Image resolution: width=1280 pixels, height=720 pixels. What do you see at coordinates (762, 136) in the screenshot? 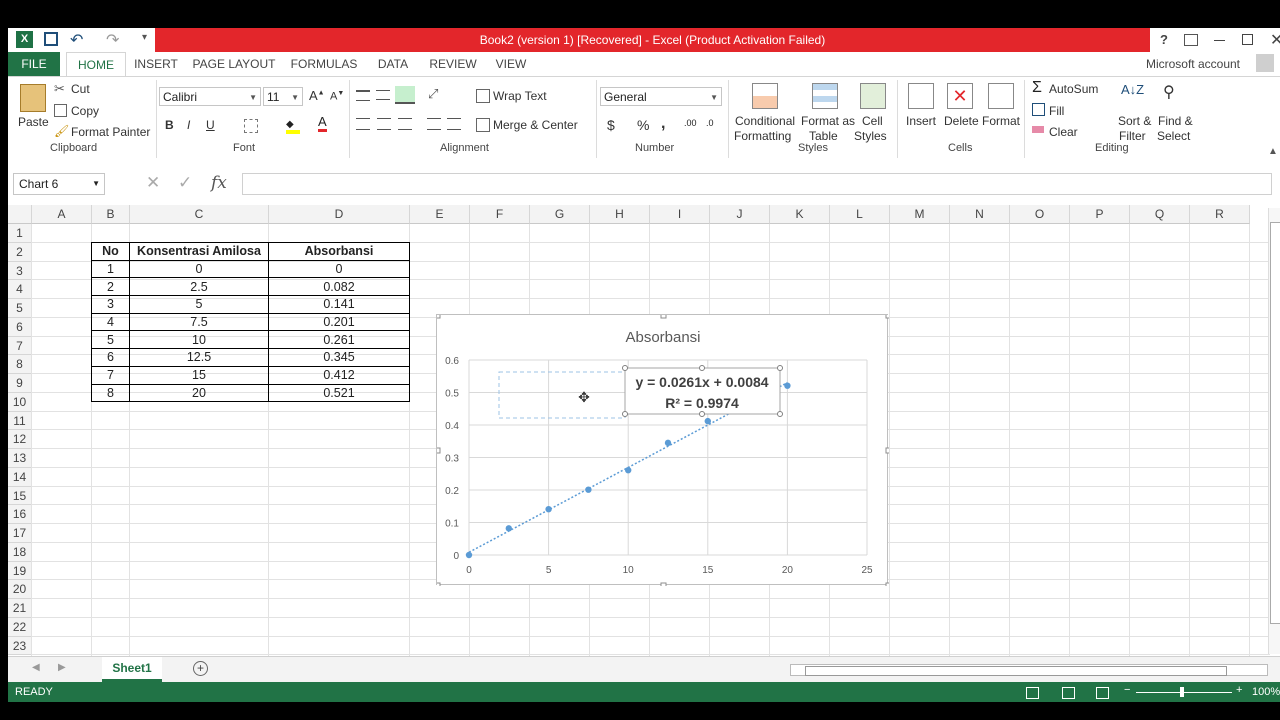
I see `conditional-formatting-label-2: Formatting` at bounding box center [762, 136].